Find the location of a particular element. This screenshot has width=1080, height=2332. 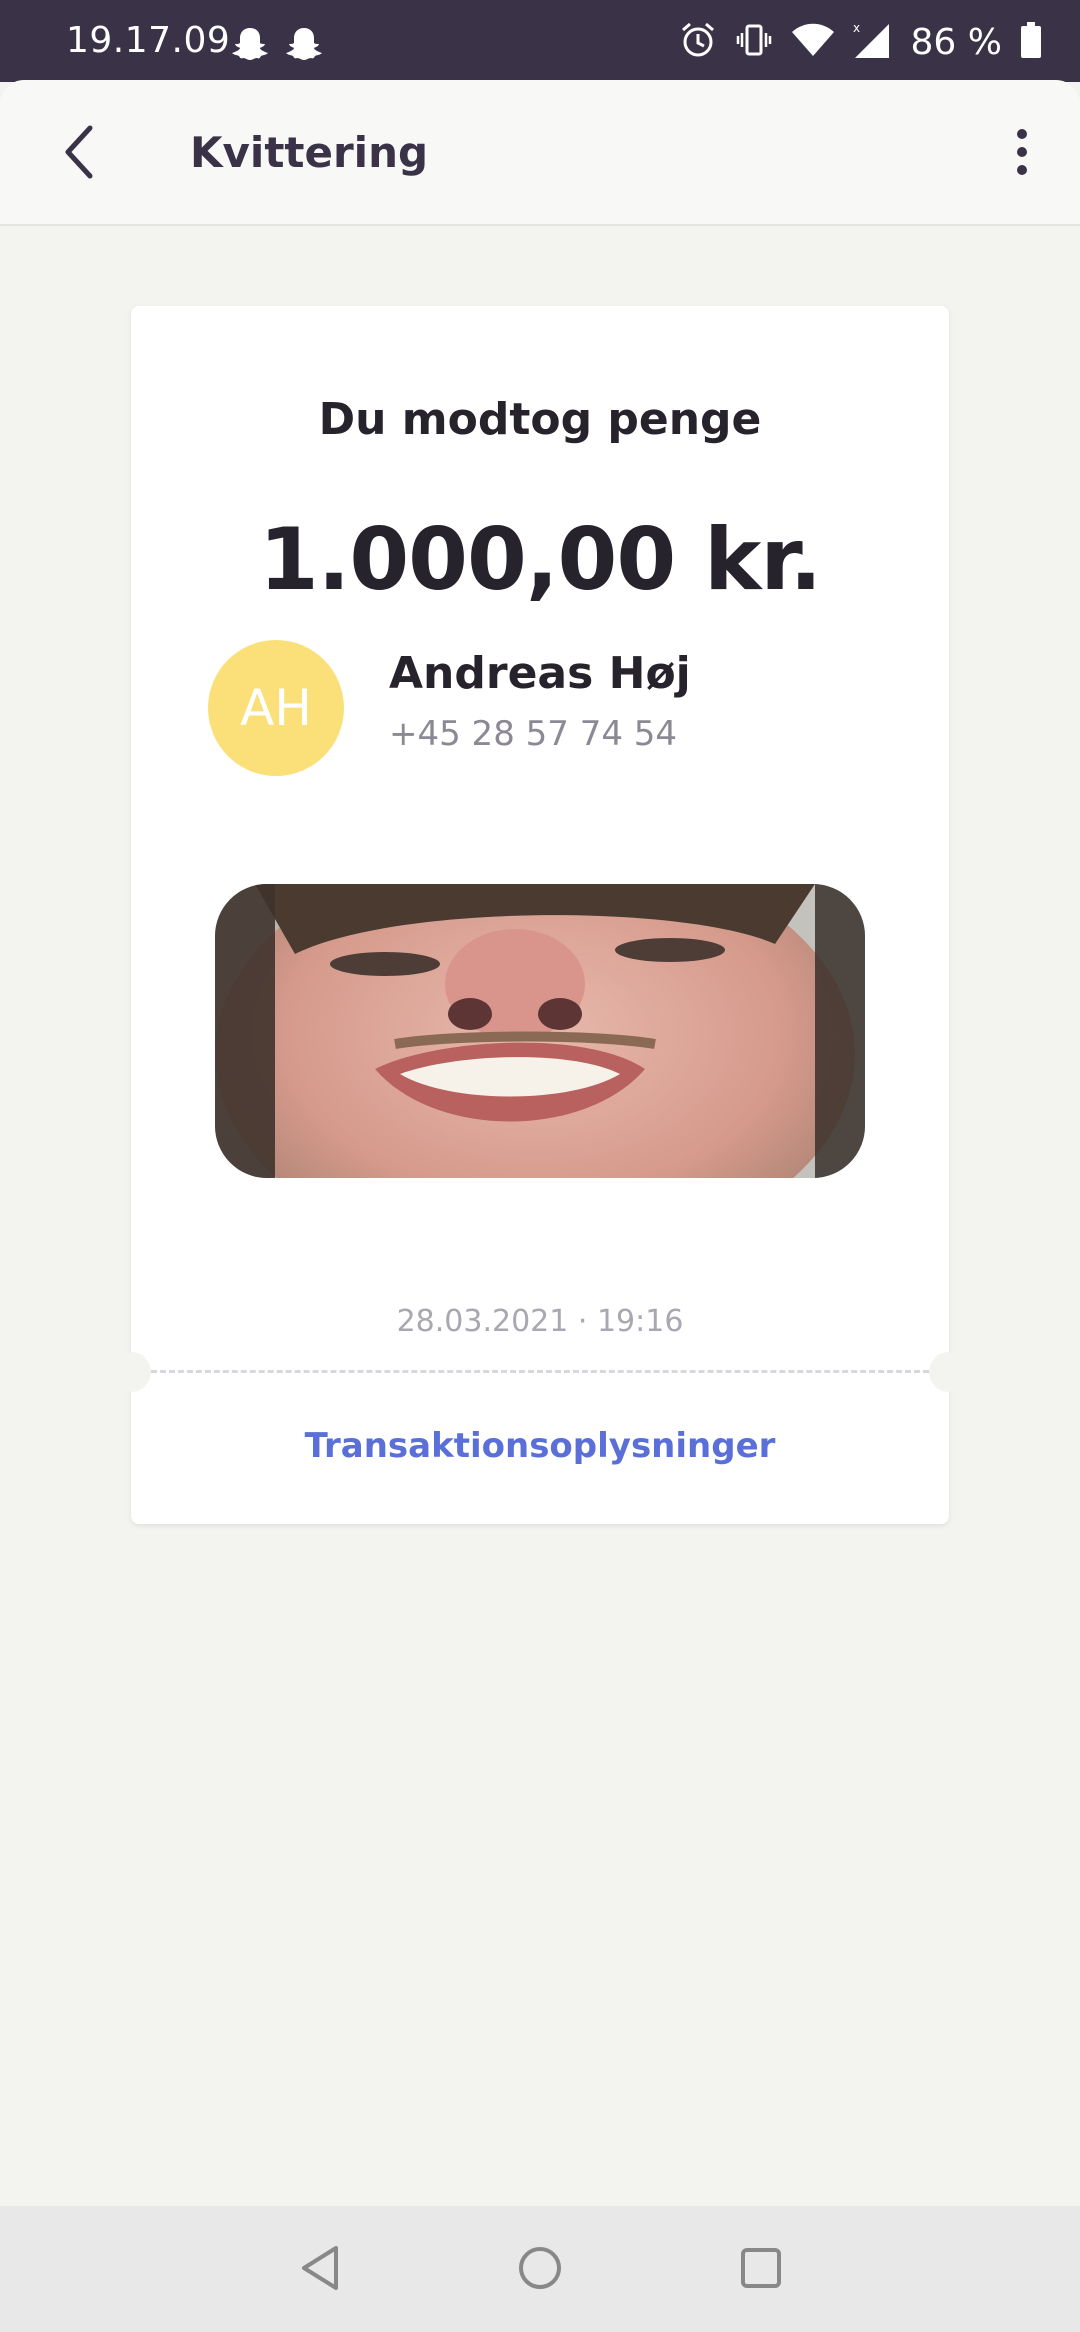

more-options-button is located at coordinates (1022, 154).